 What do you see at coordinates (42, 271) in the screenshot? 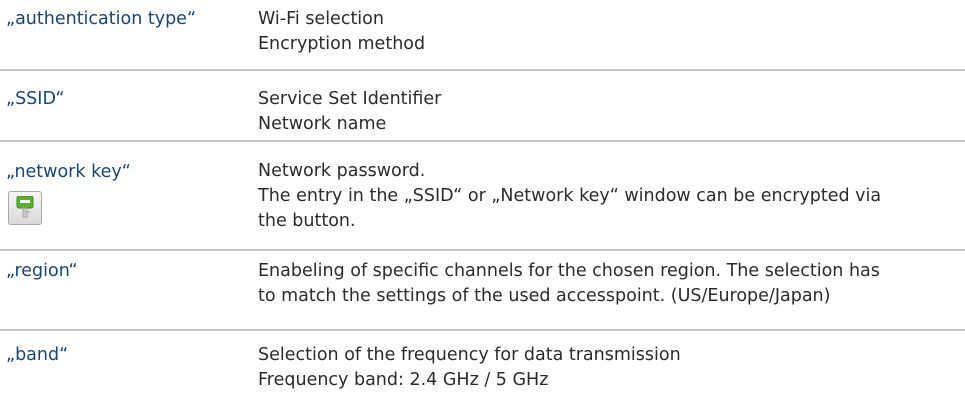
I see `term-label: „region“` at bounding box center [42, 271].